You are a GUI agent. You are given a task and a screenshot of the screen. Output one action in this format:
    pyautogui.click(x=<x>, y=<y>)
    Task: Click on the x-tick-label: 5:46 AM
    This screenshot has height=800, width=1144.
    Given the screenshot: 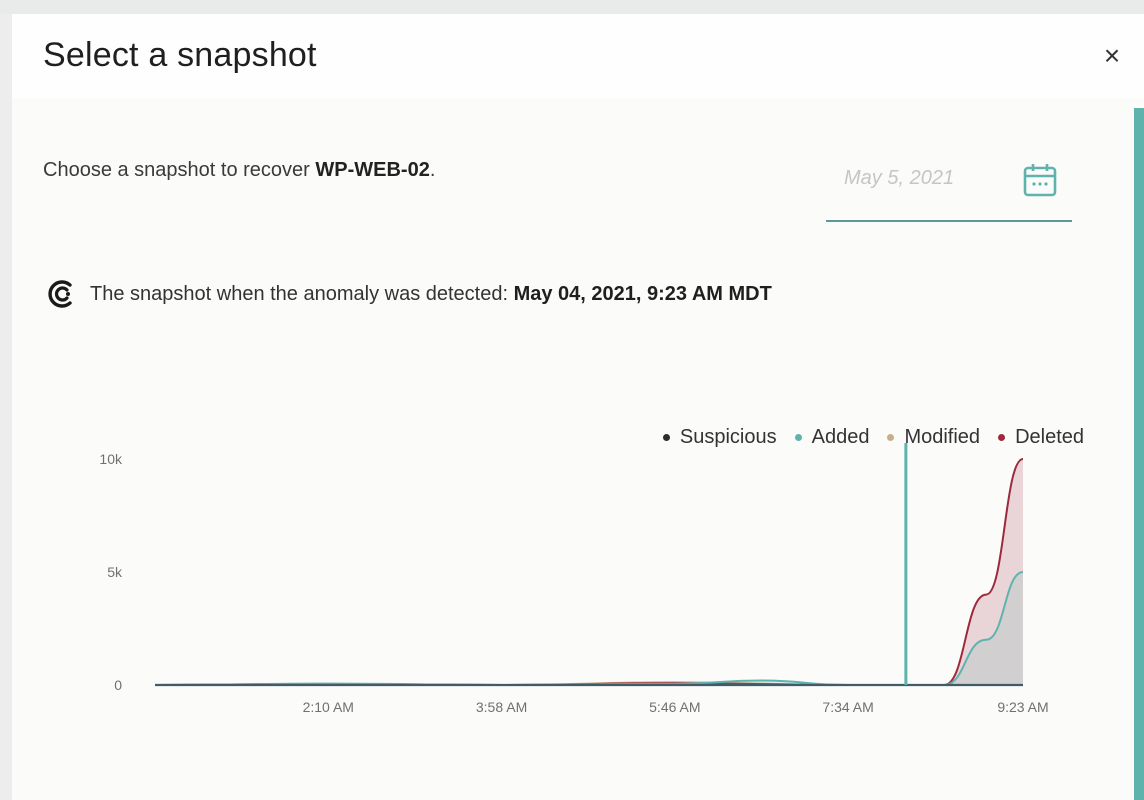 What is the action you would take?
    pyautogui.click(x=674, y=707)
    